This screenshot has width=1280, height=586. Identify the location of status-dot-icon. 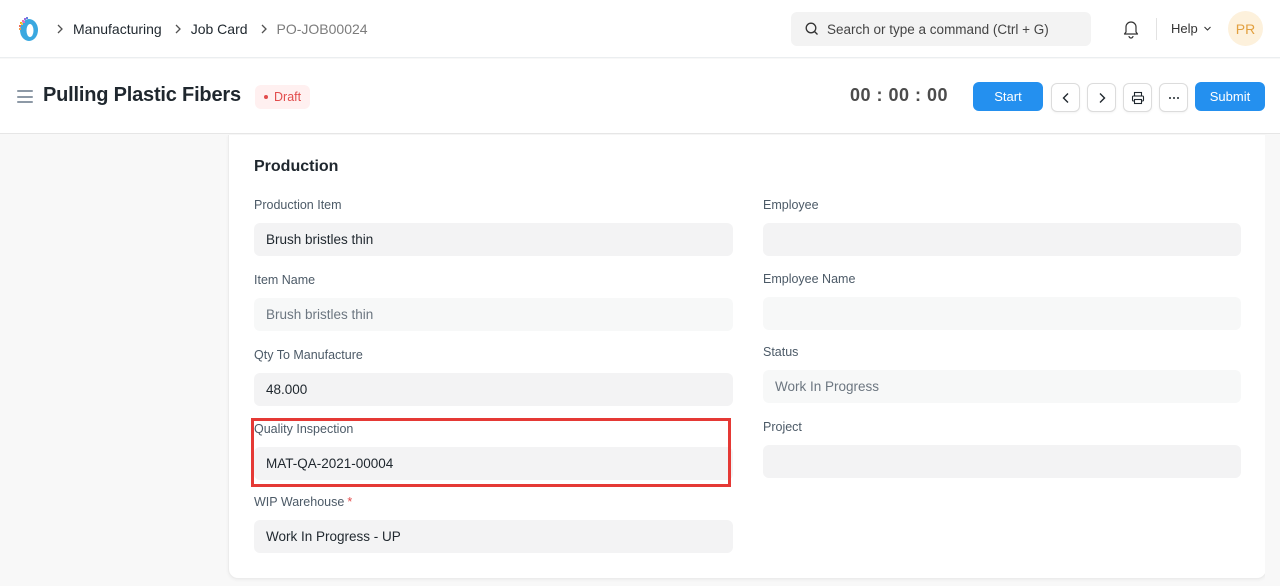
(266, 97).